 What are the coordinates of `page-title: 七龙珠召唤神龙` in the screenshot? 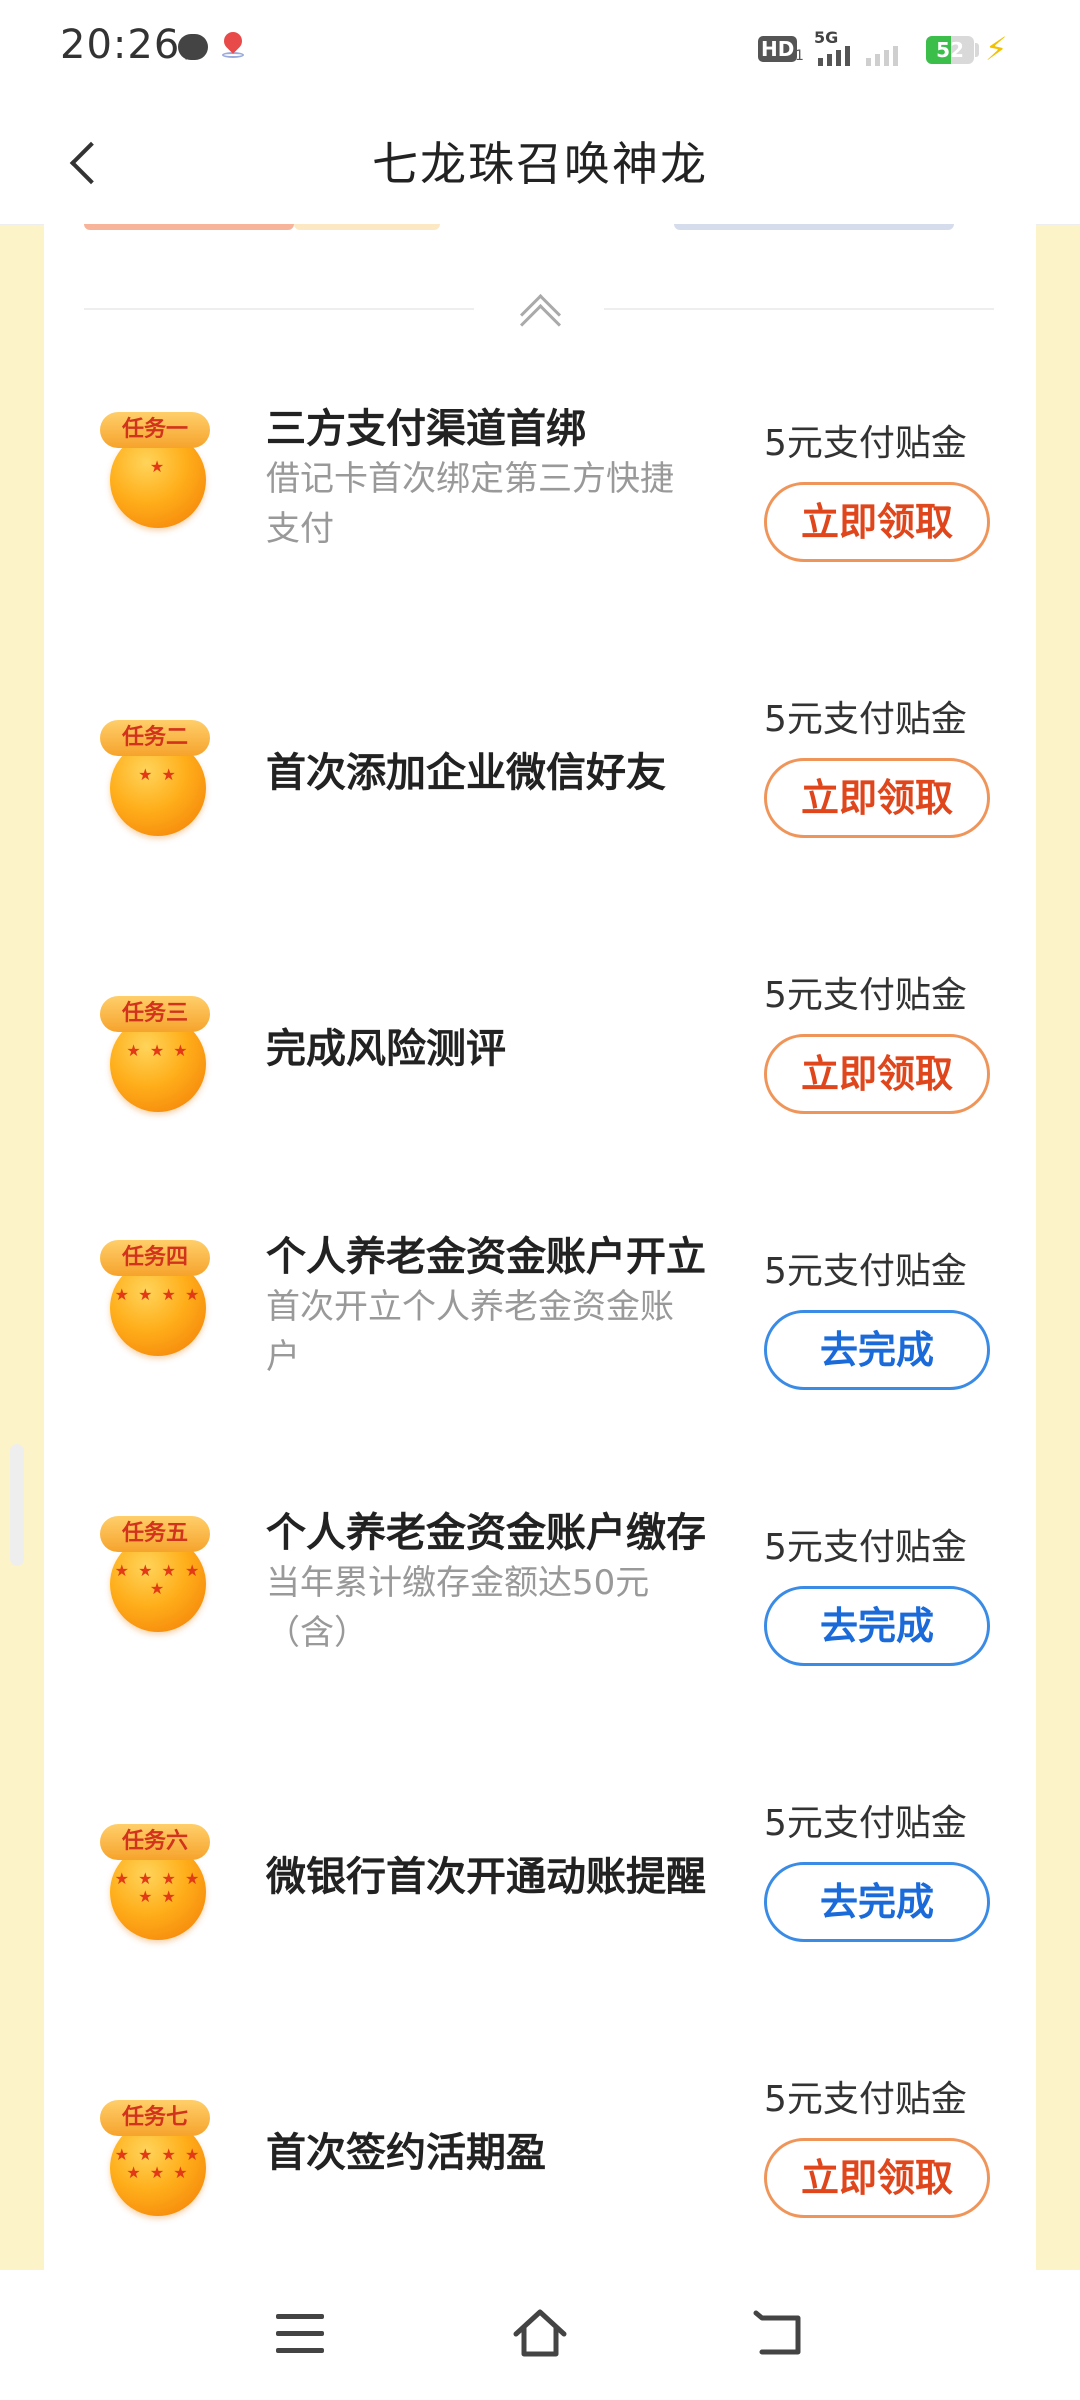 It's located at (540, 164).